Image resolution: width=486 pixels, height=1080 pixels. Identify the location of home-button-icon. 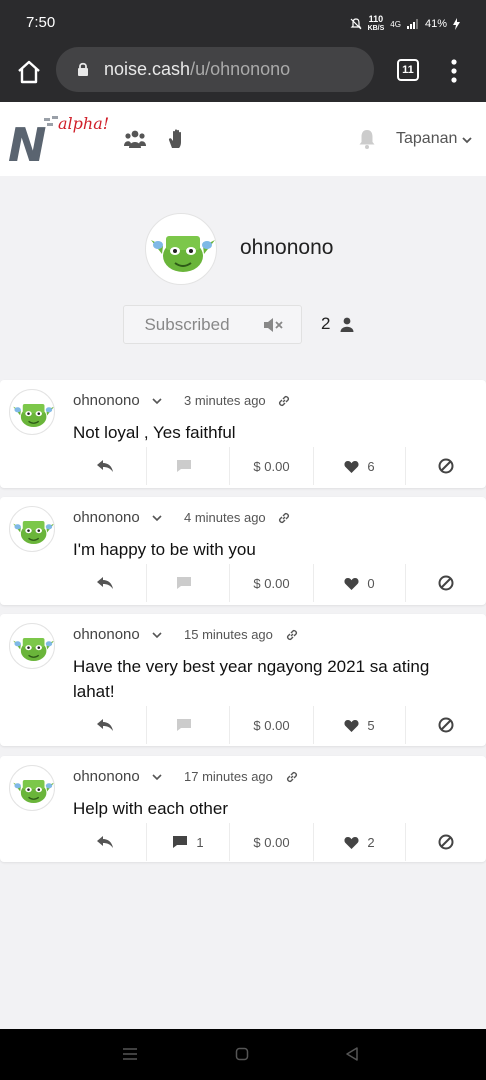
(242, 1054).